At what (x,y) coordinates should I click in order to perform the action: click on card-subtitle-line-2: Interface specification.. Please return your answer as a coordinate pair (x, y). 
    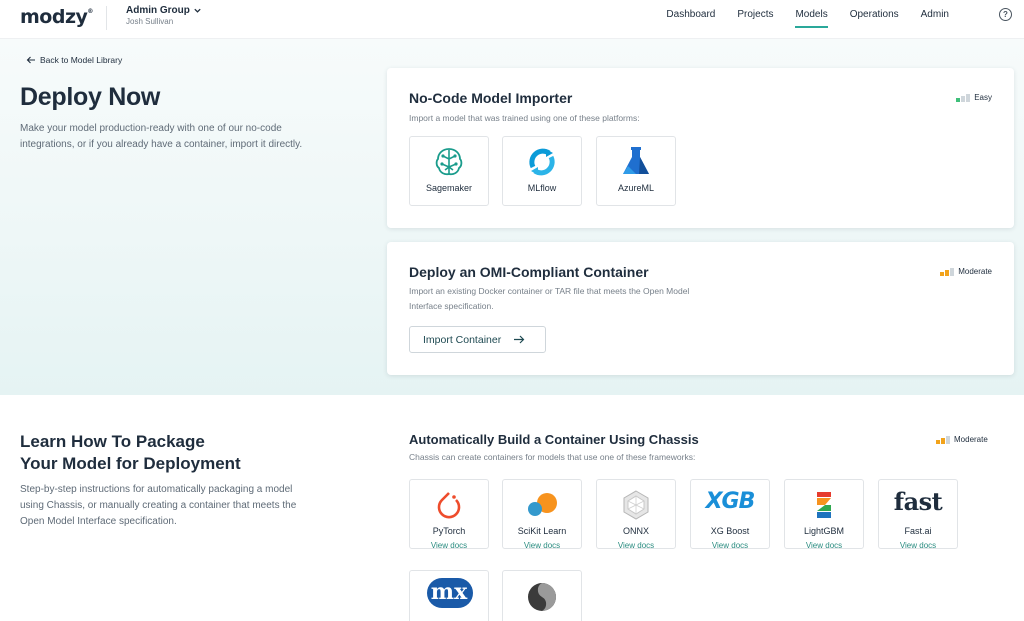
    Looking at the image, I should click on (451, 306).